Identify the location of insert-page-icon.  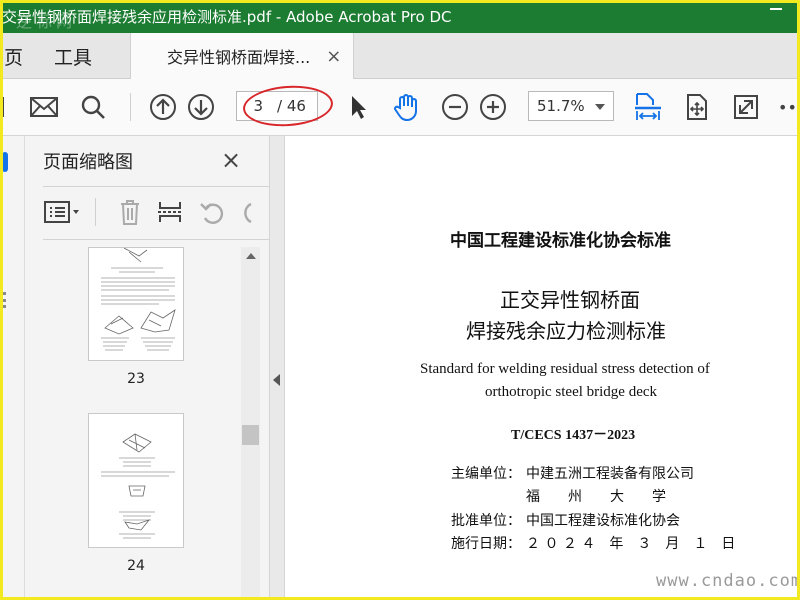
(170, 212).